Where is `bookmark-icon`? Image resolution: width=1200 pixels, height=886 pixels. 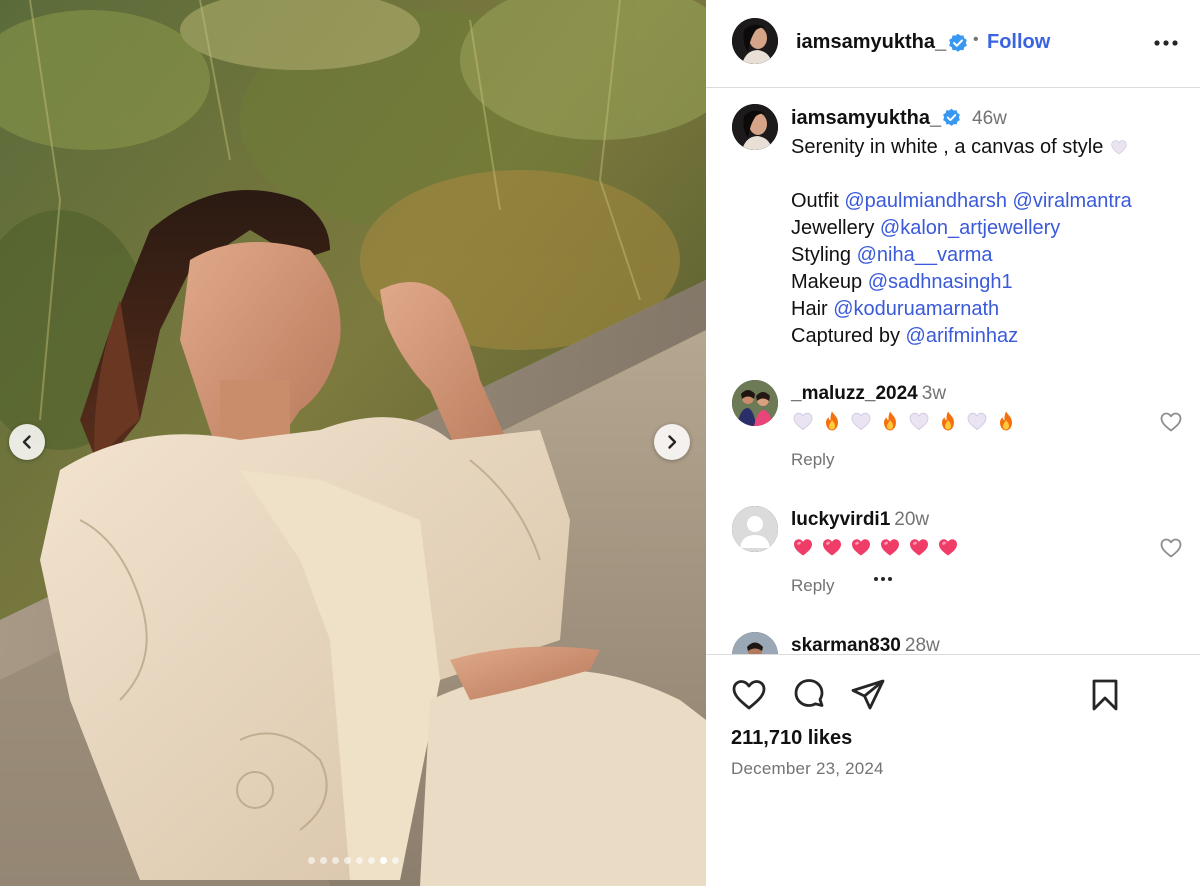
bookmark-icon is located at coordinates (1105, 695).